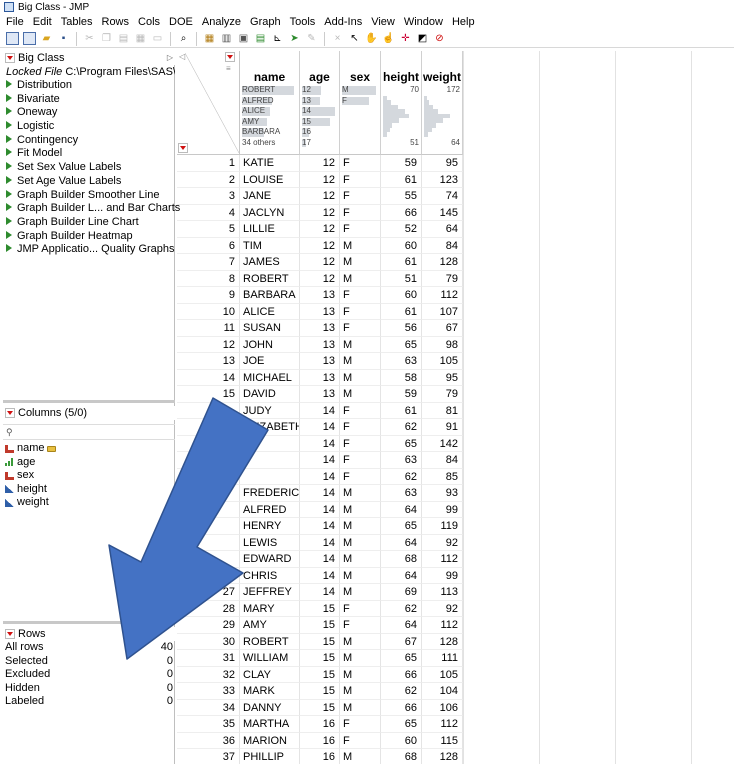  I want to click on column-item-age: age, so click(89, 463).